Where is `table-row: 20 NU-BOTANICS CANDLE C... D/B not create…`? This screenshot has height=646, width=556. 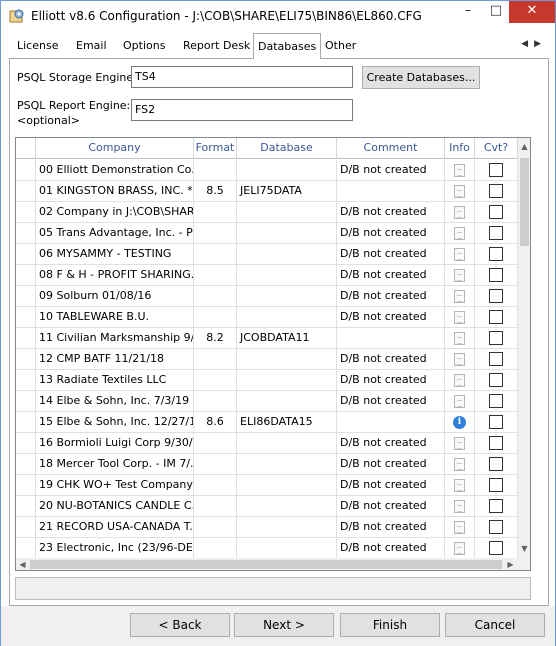
table-row: 20 NU-BOTANICS CANDLE C... D/B not create… is located at coordinates (267, 506).